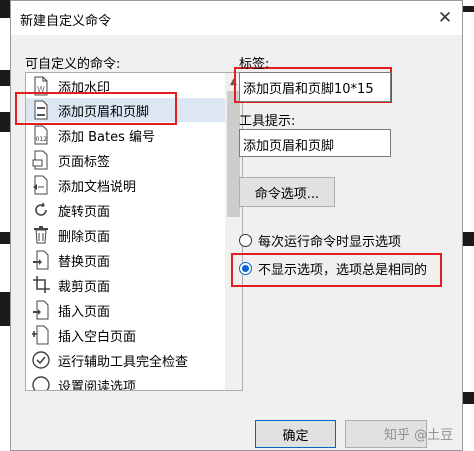  What do you see at coordinates (84, 287) in the screenshot?
I see `list-item-label: 裁剪页面` at bounding box center [84, 287].